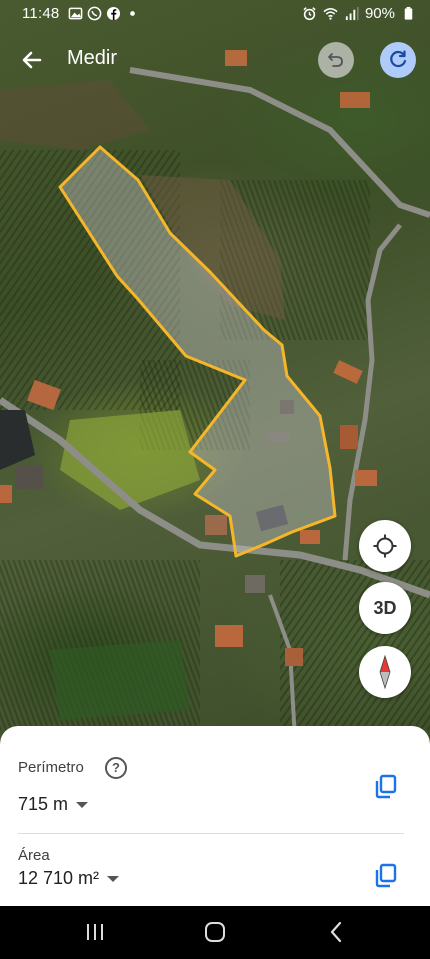 Image resolution: width=430 pixels, height=959 pixels. What do you see at coordinates (75, 13) in the screenshot?
I see `gallery-icon` at bounding box center [75, 13].